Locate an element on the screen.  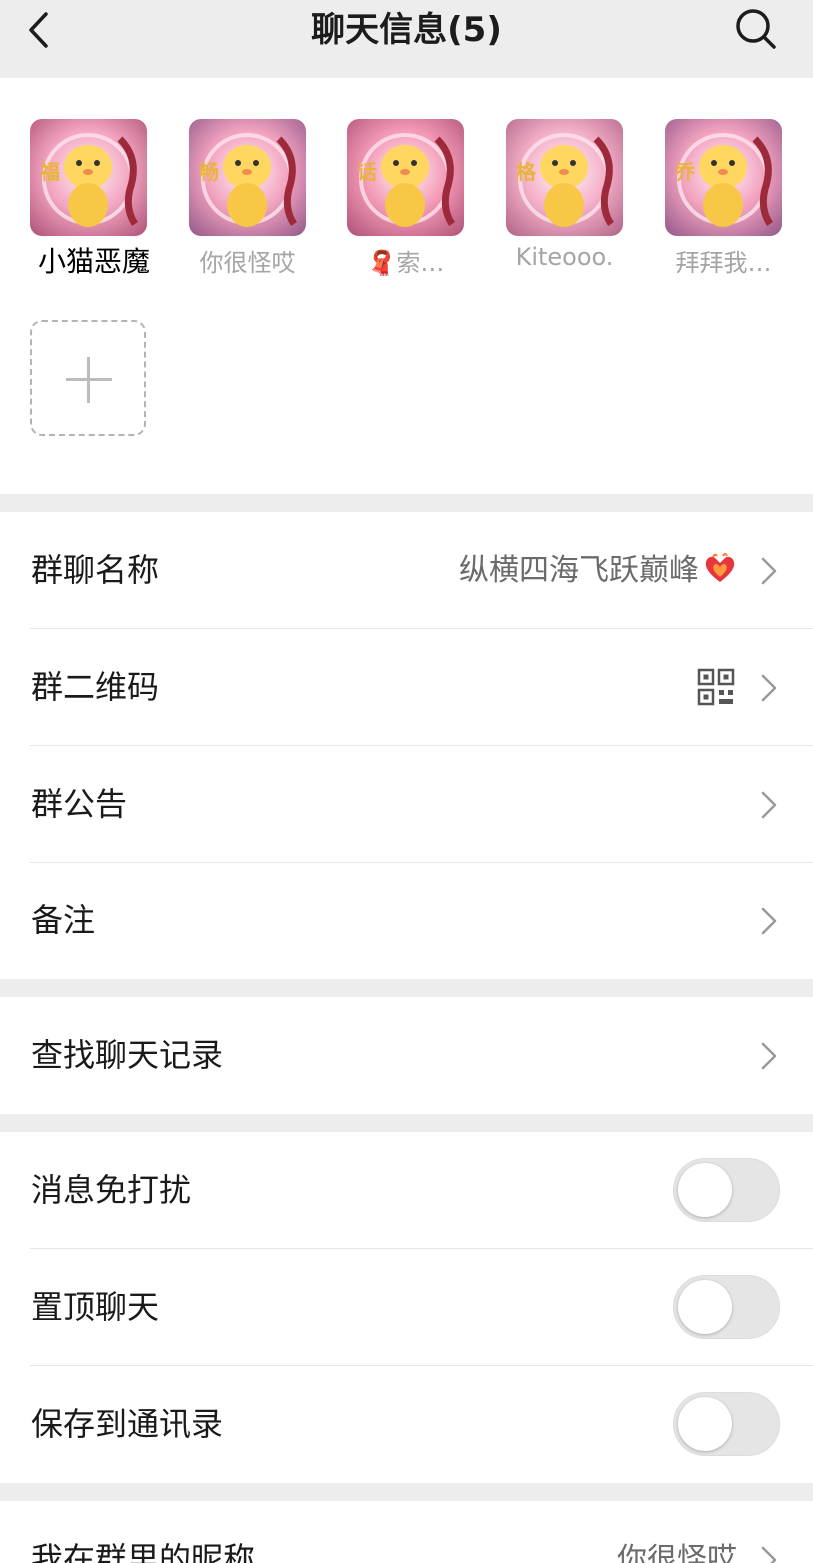
mute-toggle is located at coordinates (726, 1190).